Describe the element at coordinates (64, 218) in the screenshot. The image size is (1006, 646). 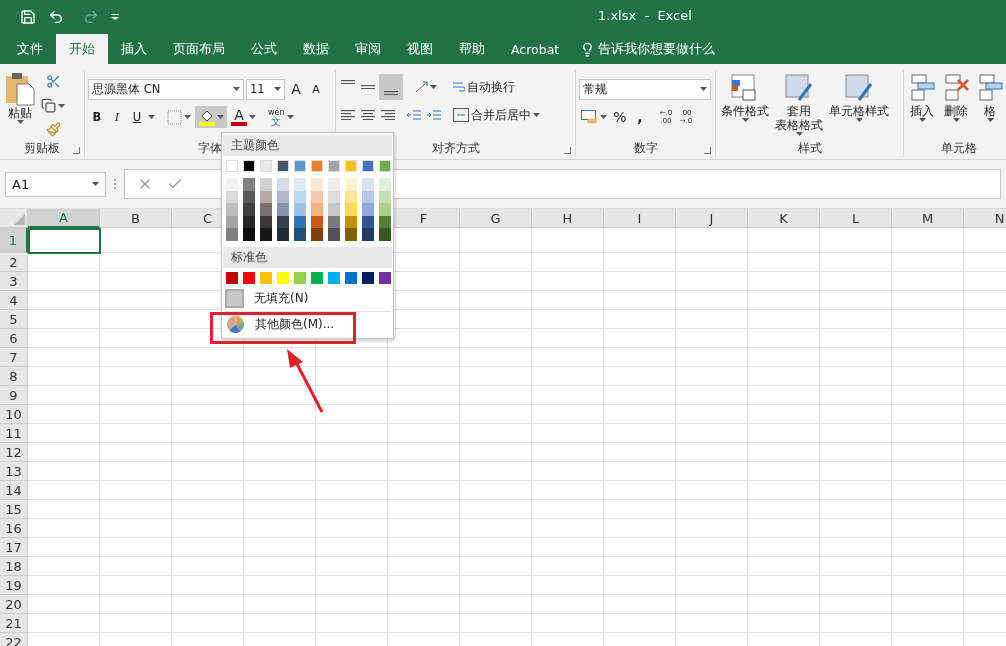
I see `column-header: A` at that location.